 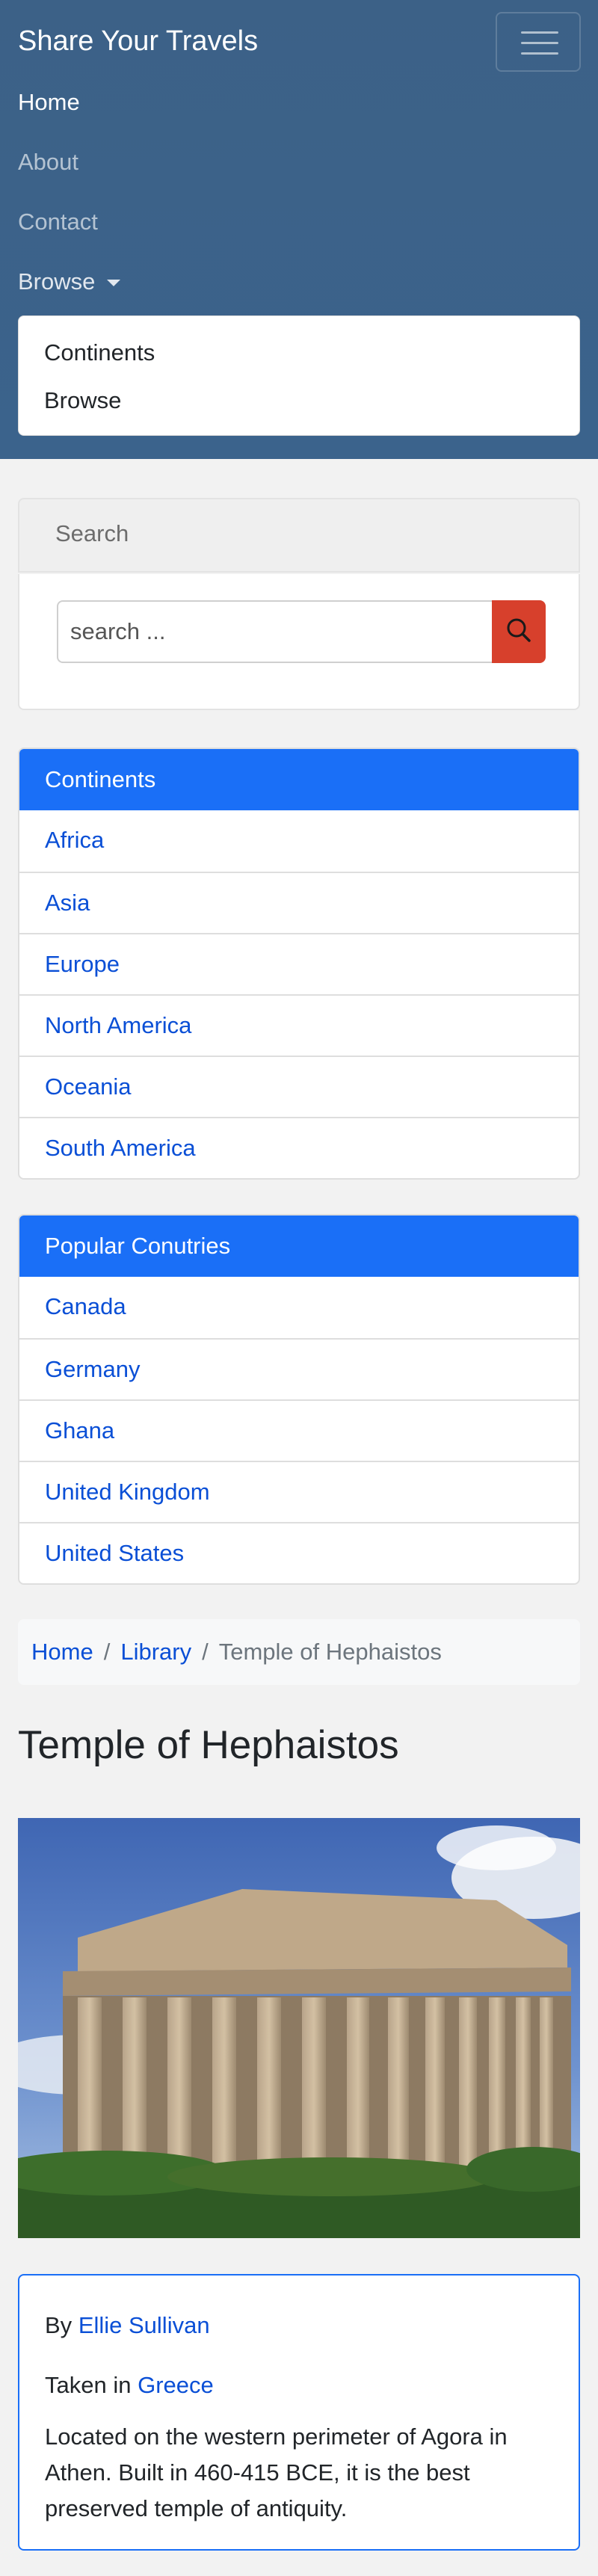 What do you see at coordinates (100, 353) in the screenshot?
I see `dropdown-item-continents: Continents` at bounding box center [100, 353].